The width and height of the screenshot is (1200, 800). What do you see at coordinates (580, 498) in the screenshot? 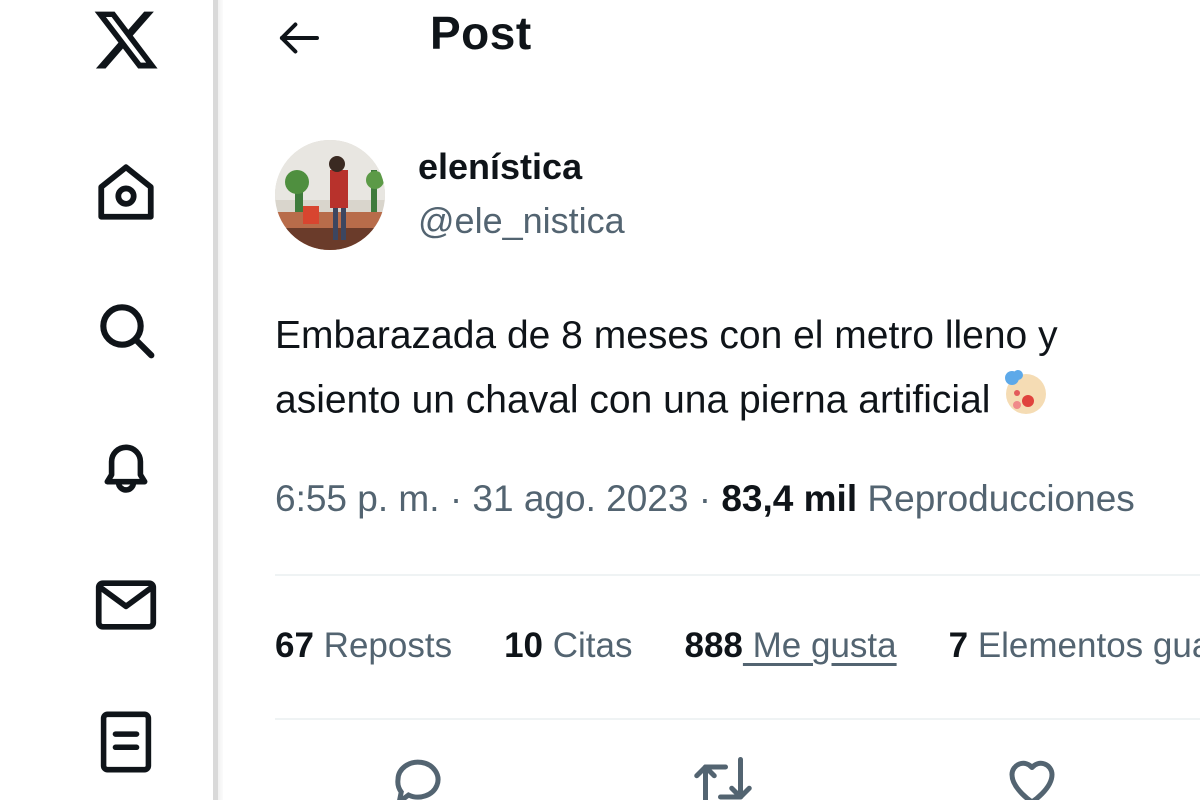
I see `post-date: 31 ago. 2023` at bounding box center [580, 498].